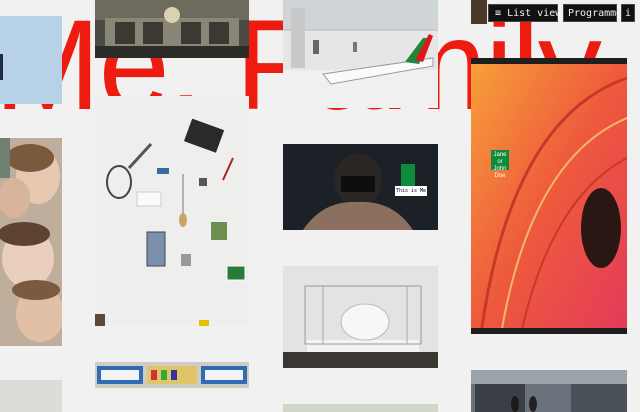  I want to click on list-icon: ≡, so click(498, 13).